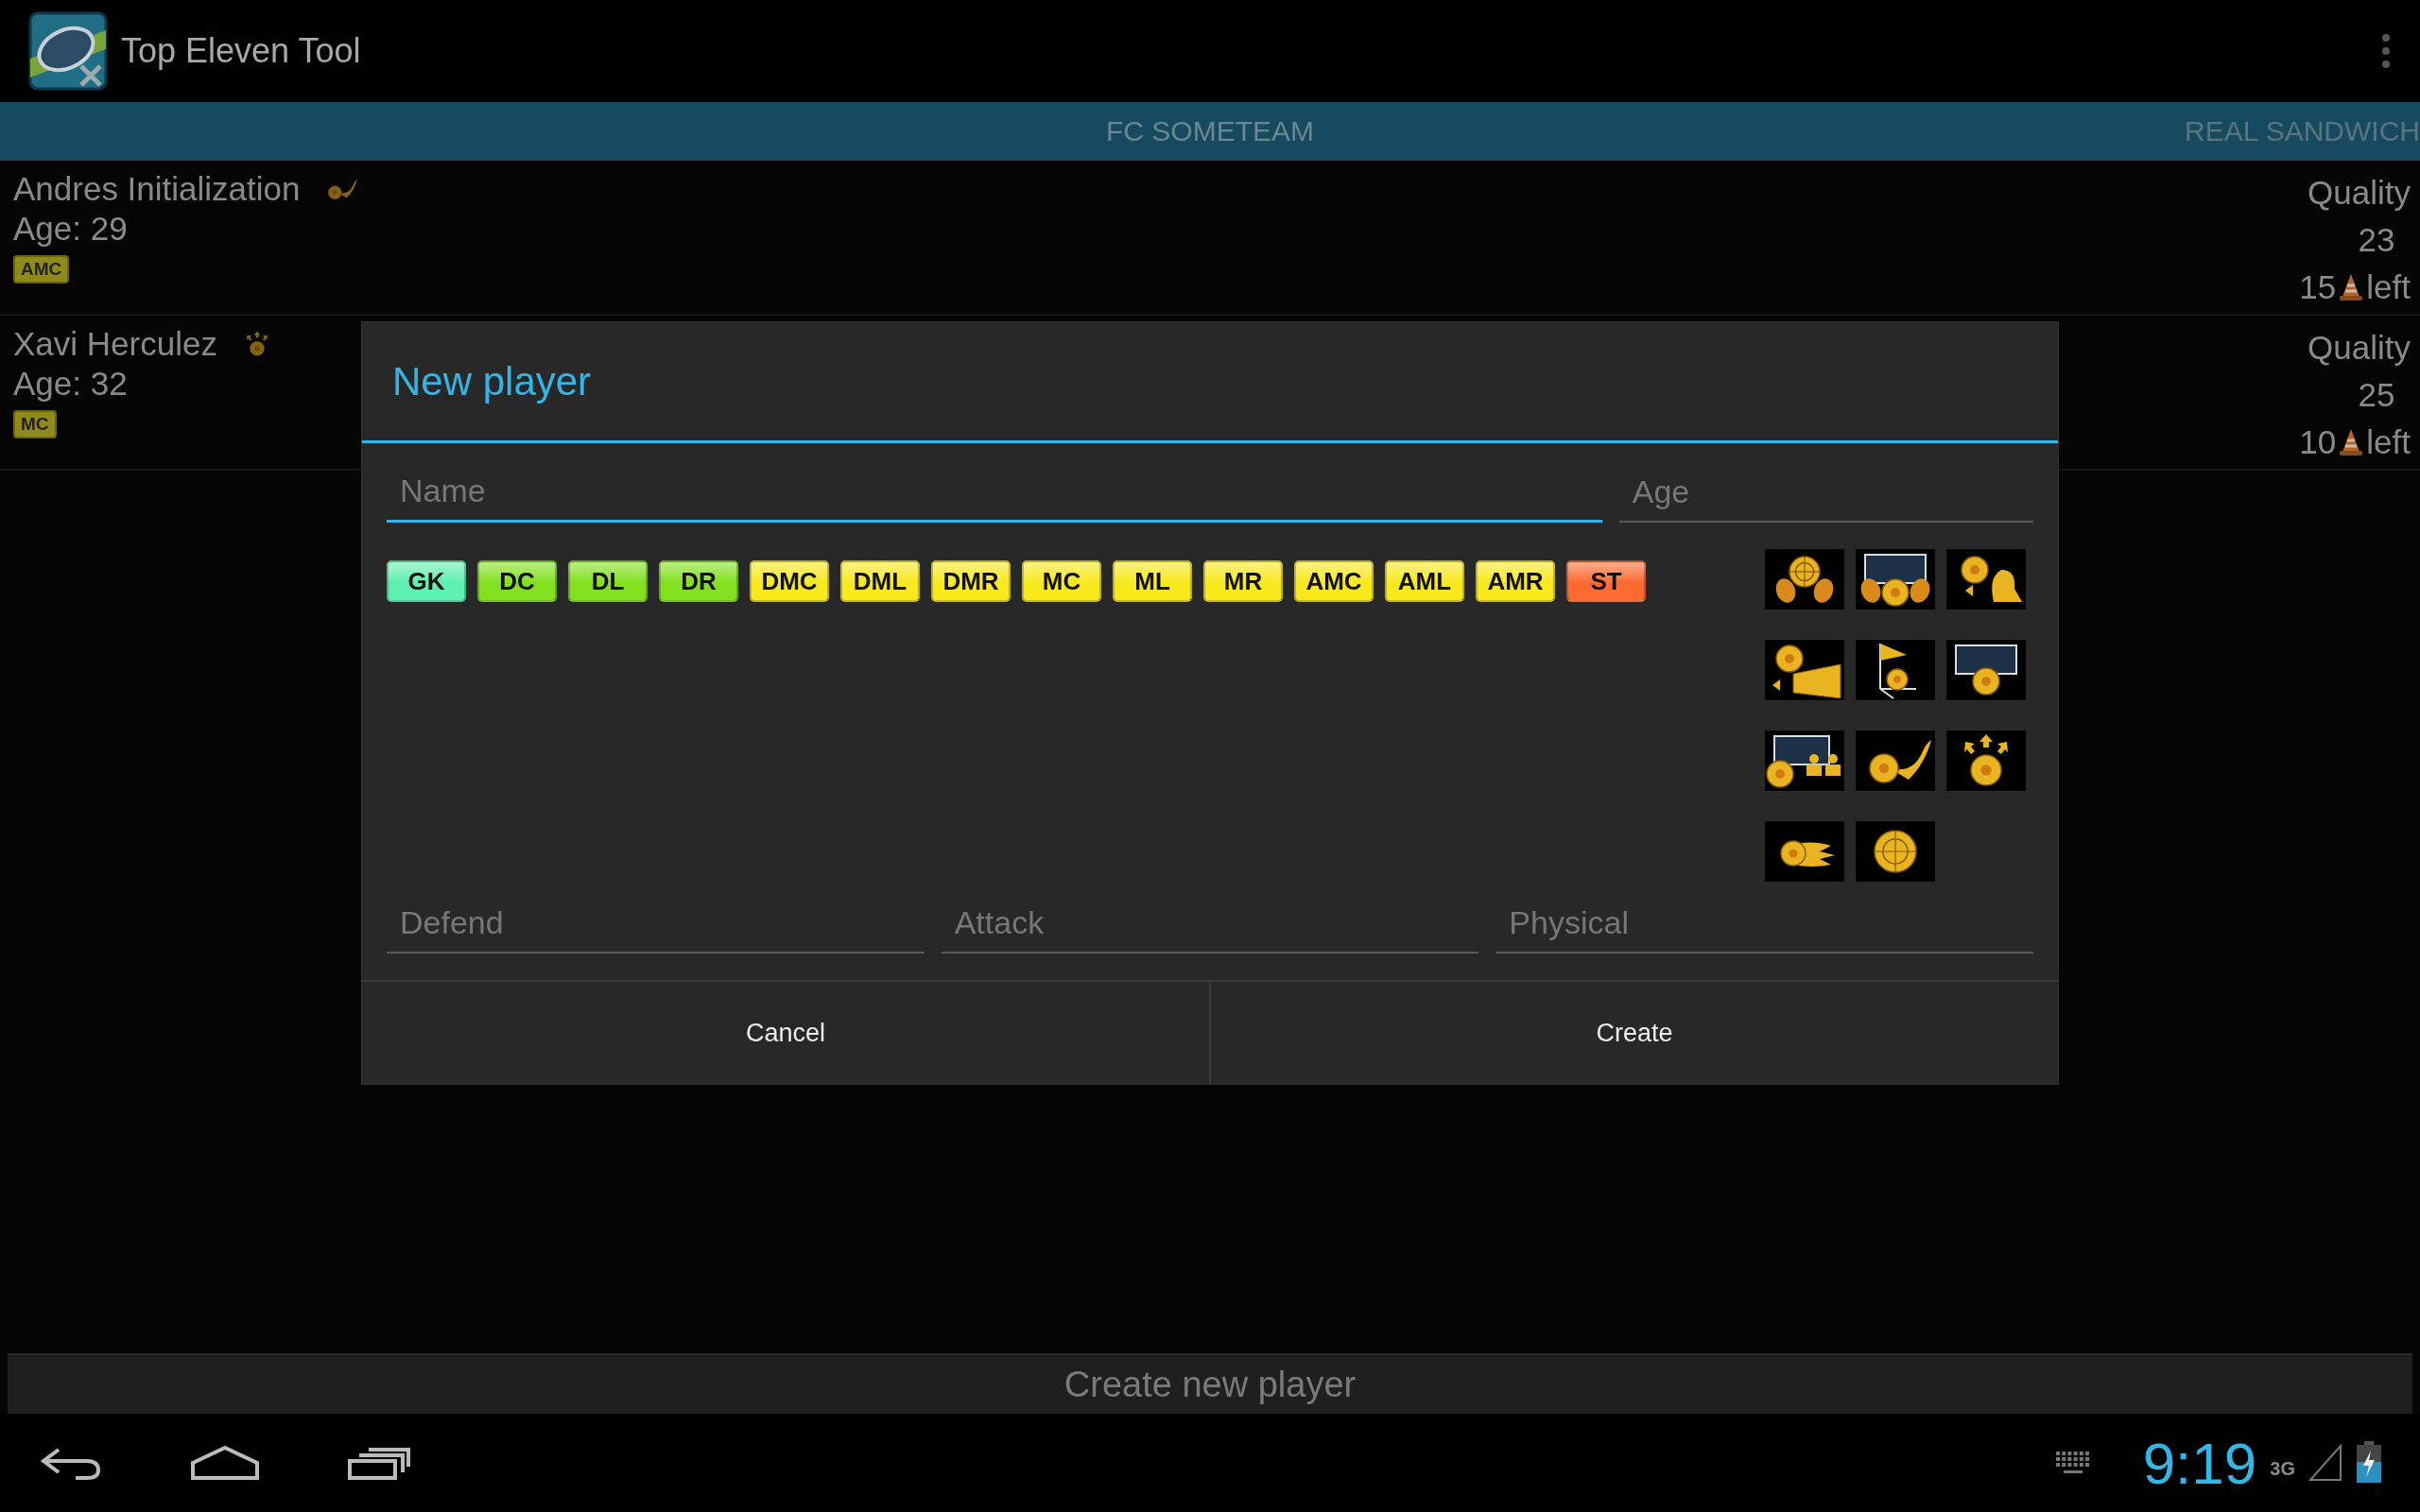  What do you see at coordinates (789, 581) in the screenshot?
I see `position-chip: DMC` at bounding box center [789, 581].